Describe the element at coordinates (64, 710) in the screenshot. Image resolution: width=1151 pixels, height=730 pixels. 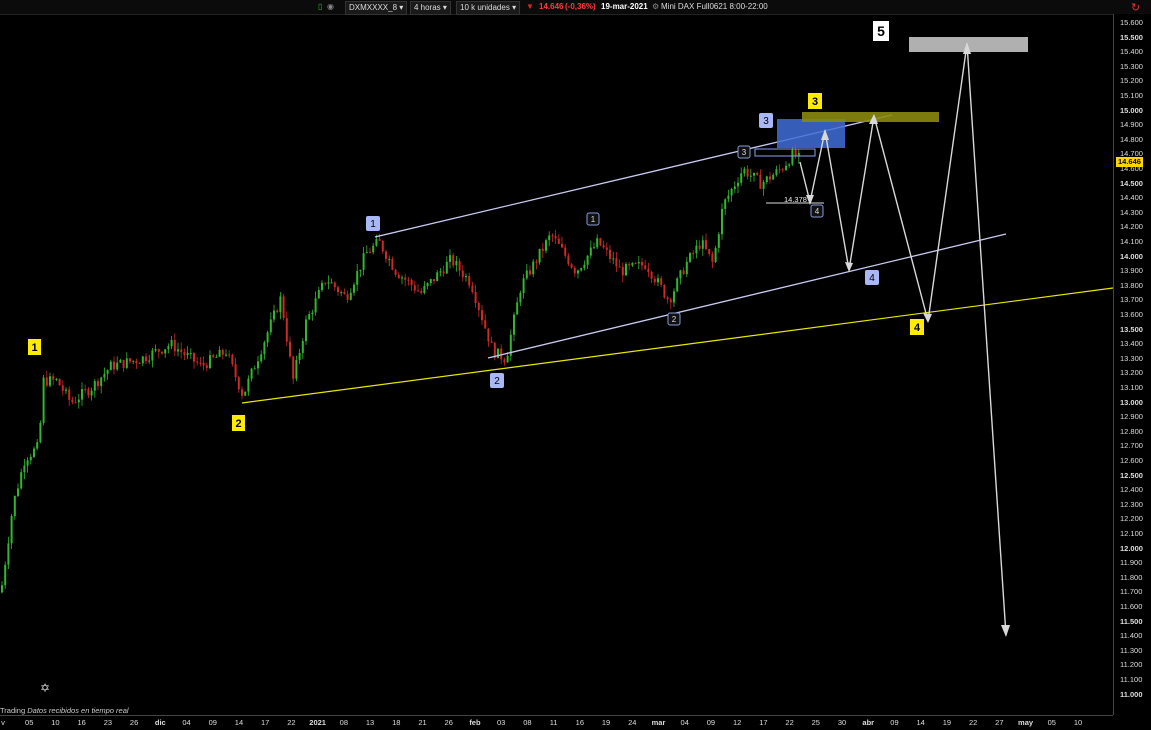
I see `status-footer: Trading Datos recibidos en tiempo real` at that location.